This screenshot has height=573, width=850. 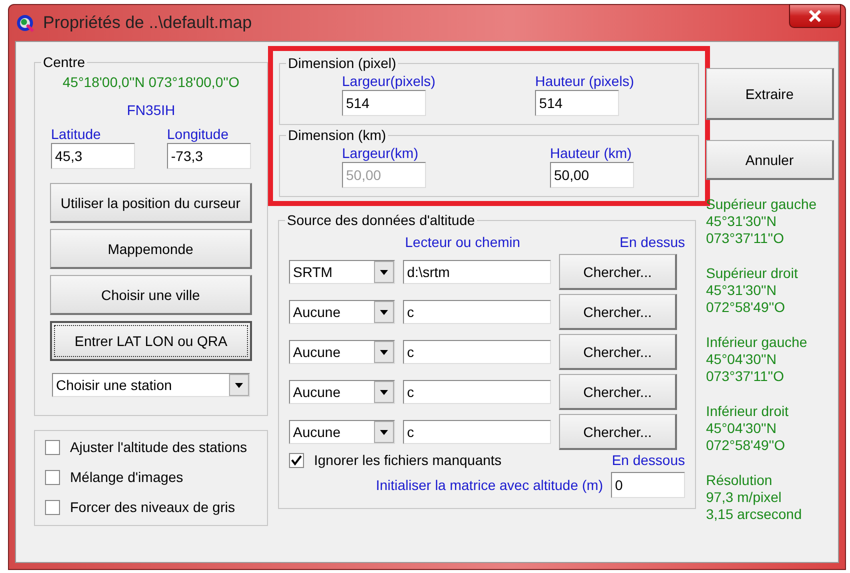 What do you see at coordinates (198, 134) in the screenshot?
I see `field-label: Longitude` at bounding box center [198, 134].